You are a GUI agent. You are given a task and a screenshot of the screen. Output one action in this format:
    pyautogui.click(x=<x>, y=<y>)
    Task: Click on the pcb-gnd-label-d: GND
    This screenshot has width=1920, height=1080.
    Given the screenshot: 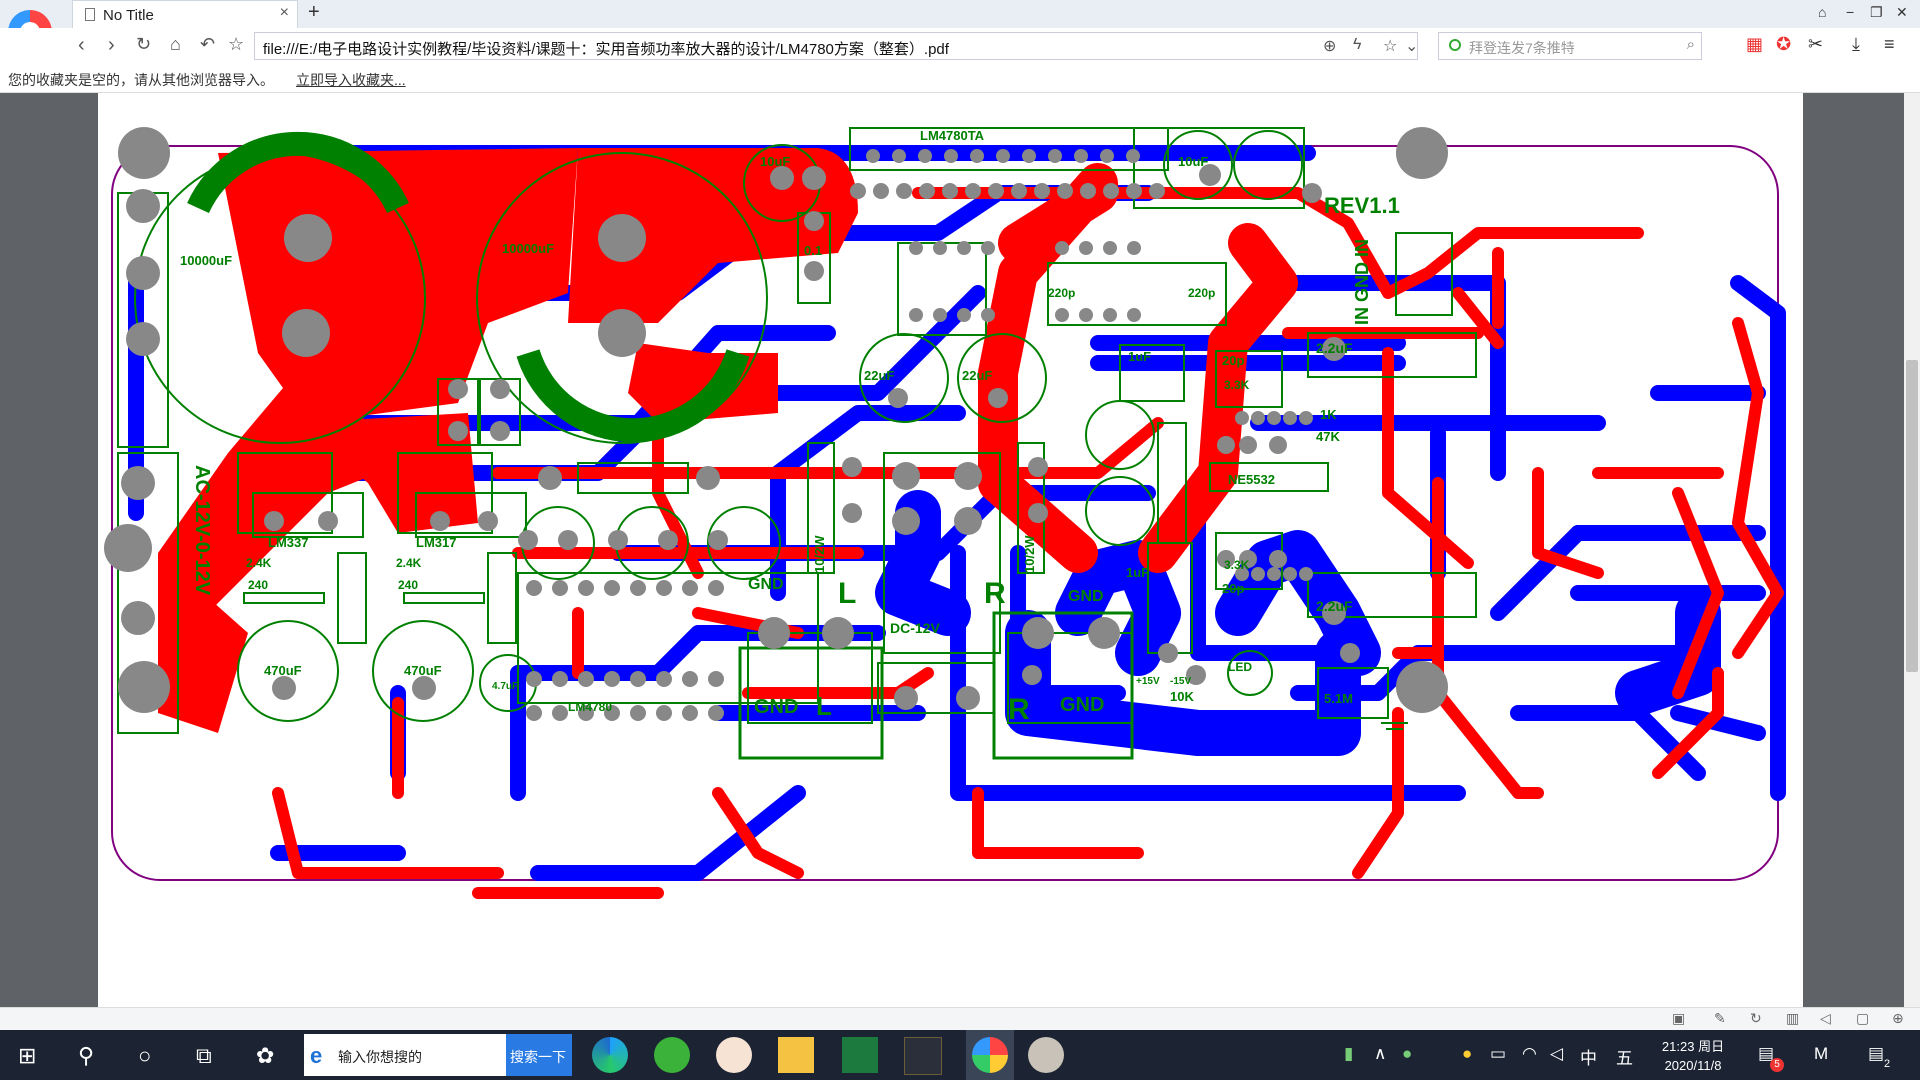 What is the action you would take?
    pyautogui.click(x=1082, y=705)
    